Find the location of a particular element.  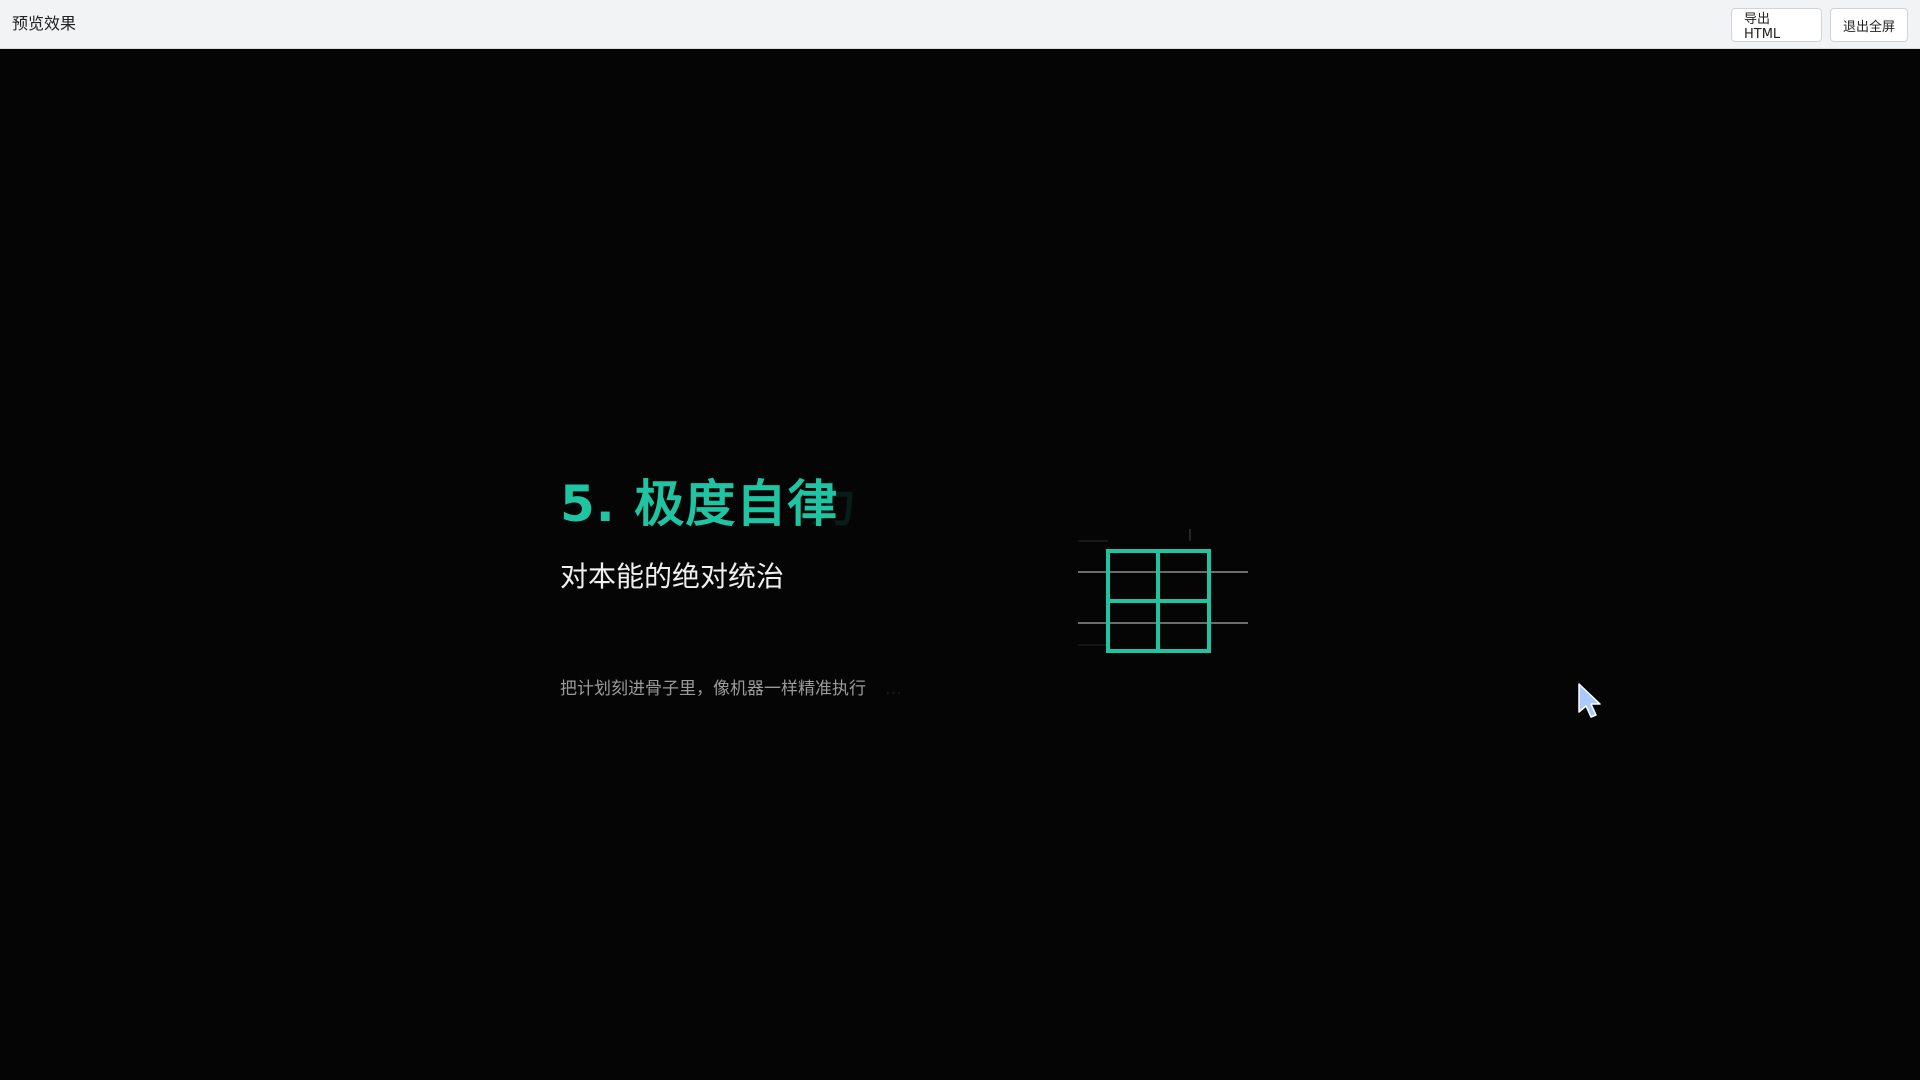

slide-description: 把计划刻进骨子里，像机器一样精准执行 is located at coordinates (713, 689).